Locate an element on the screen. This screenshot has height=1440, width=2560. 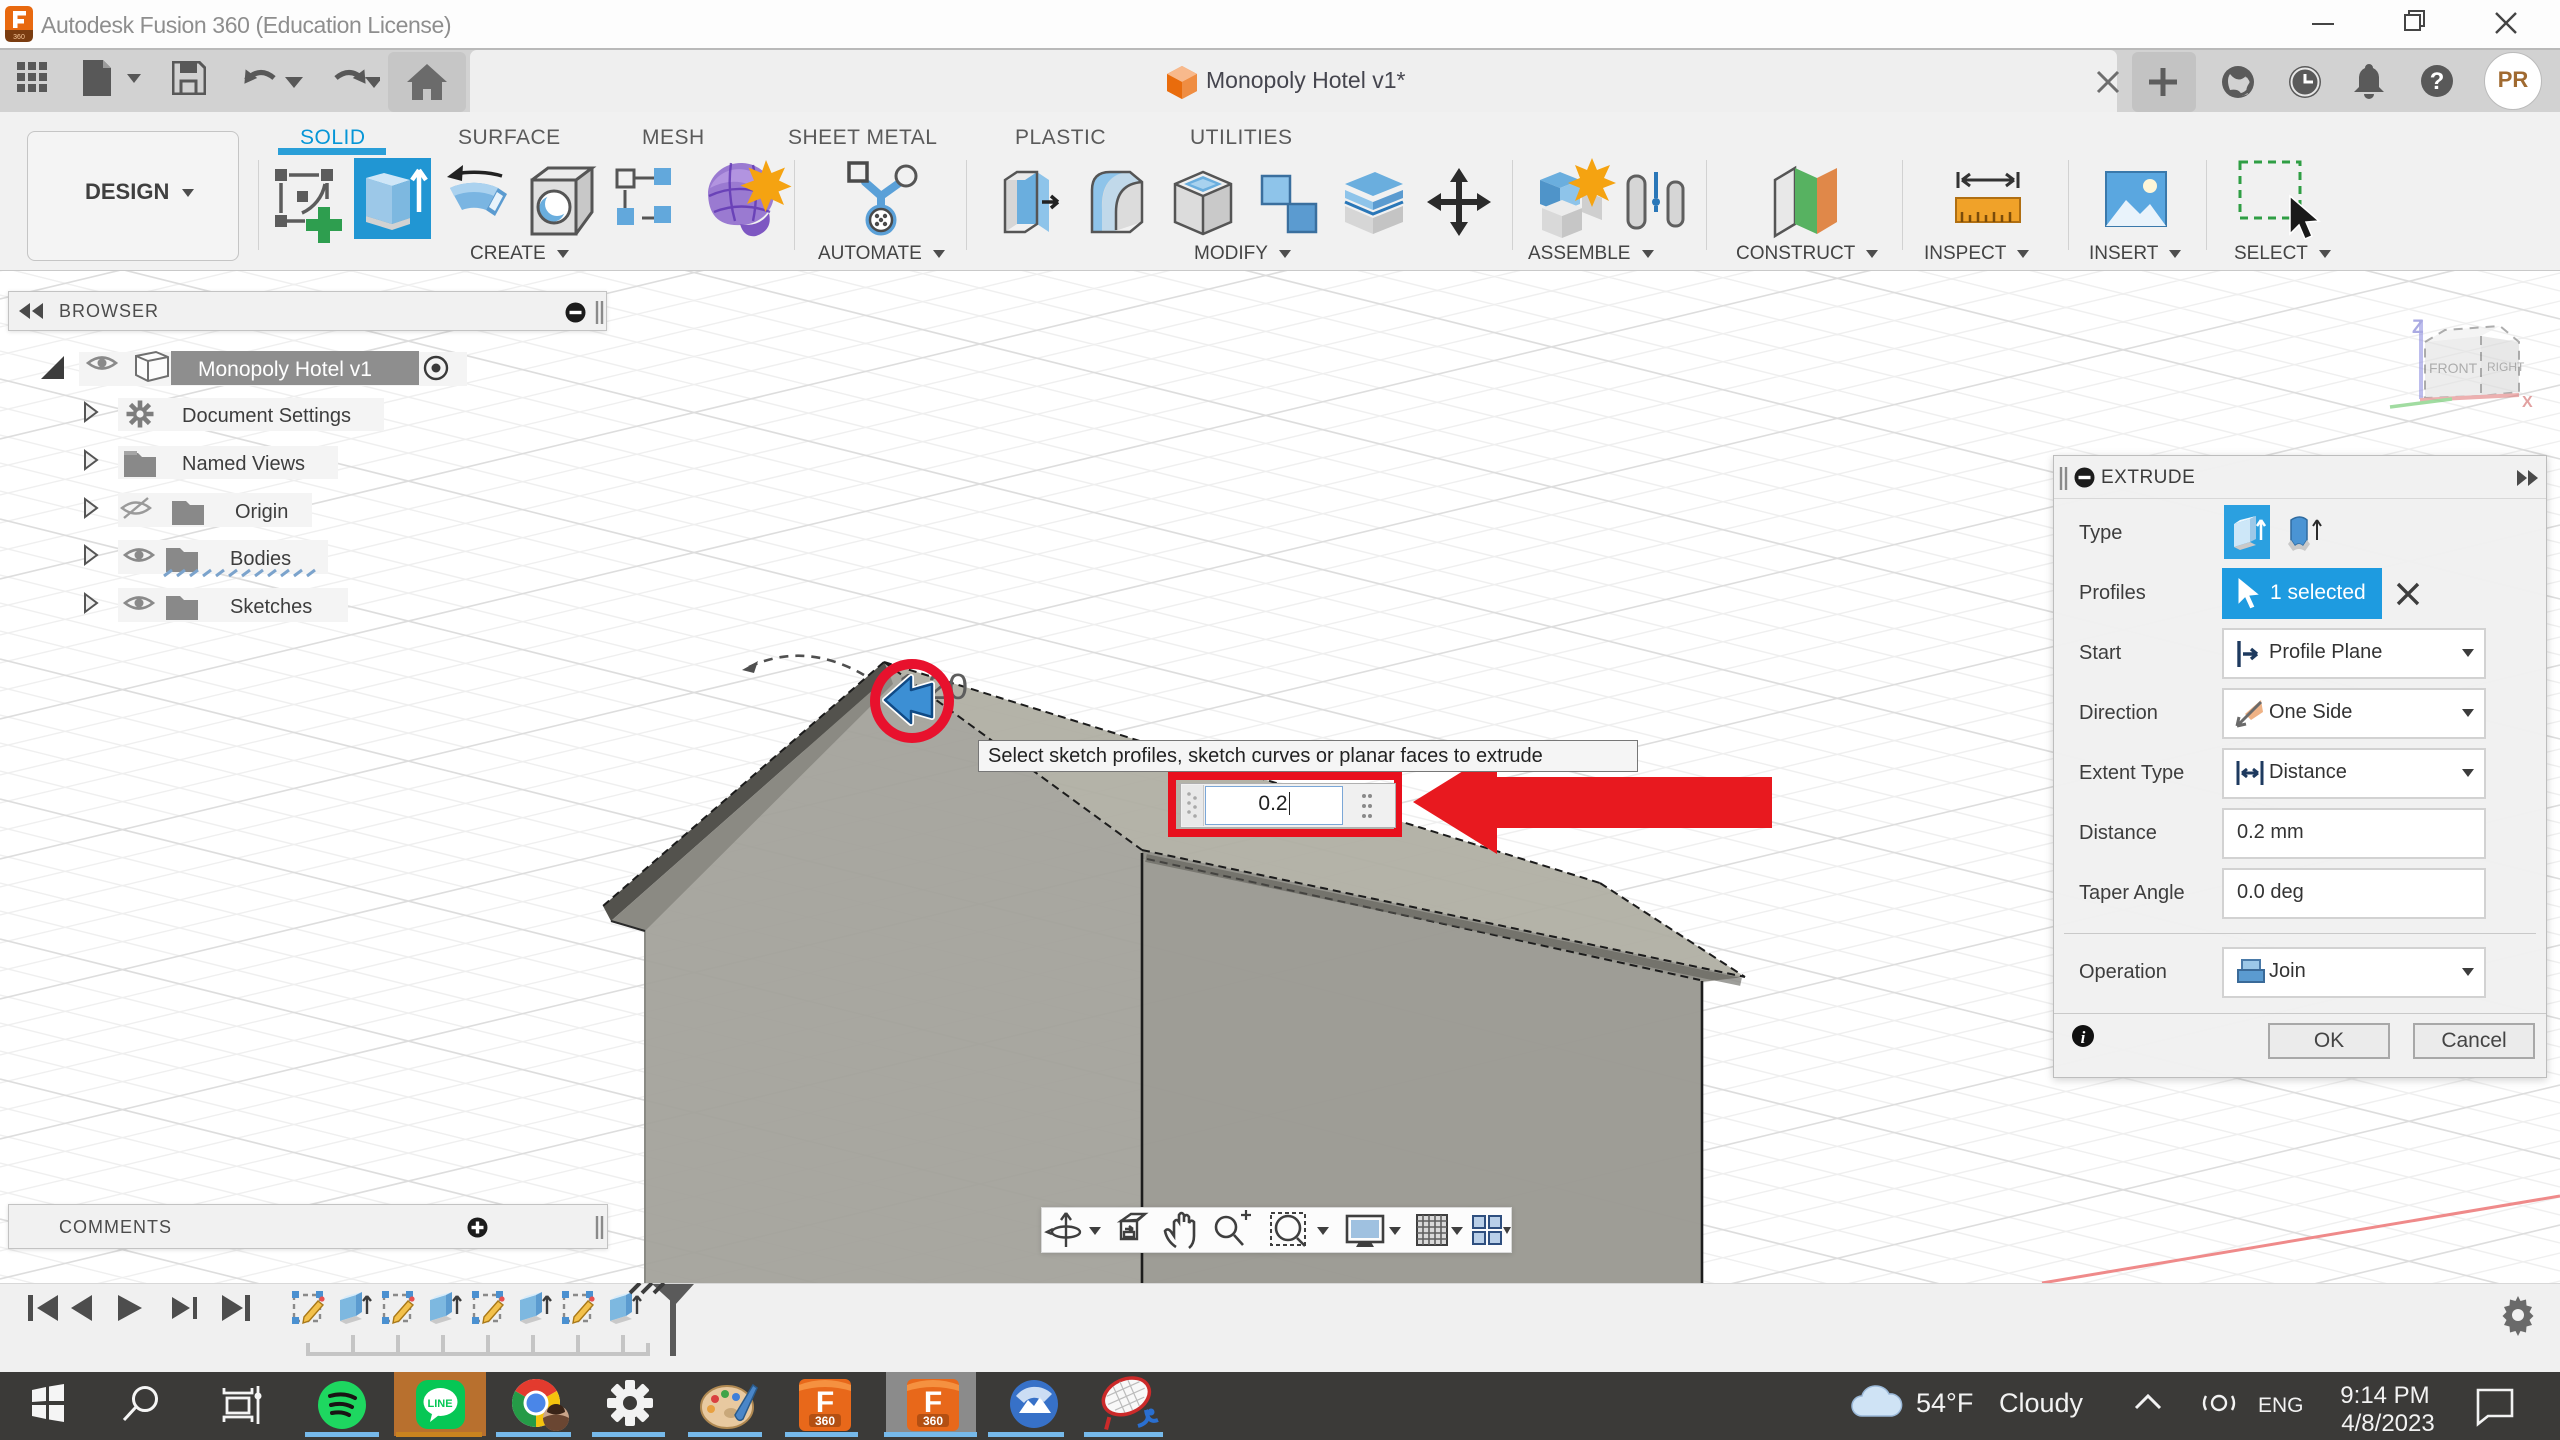
svg-text: Origin is located at coordinates (261, 512).